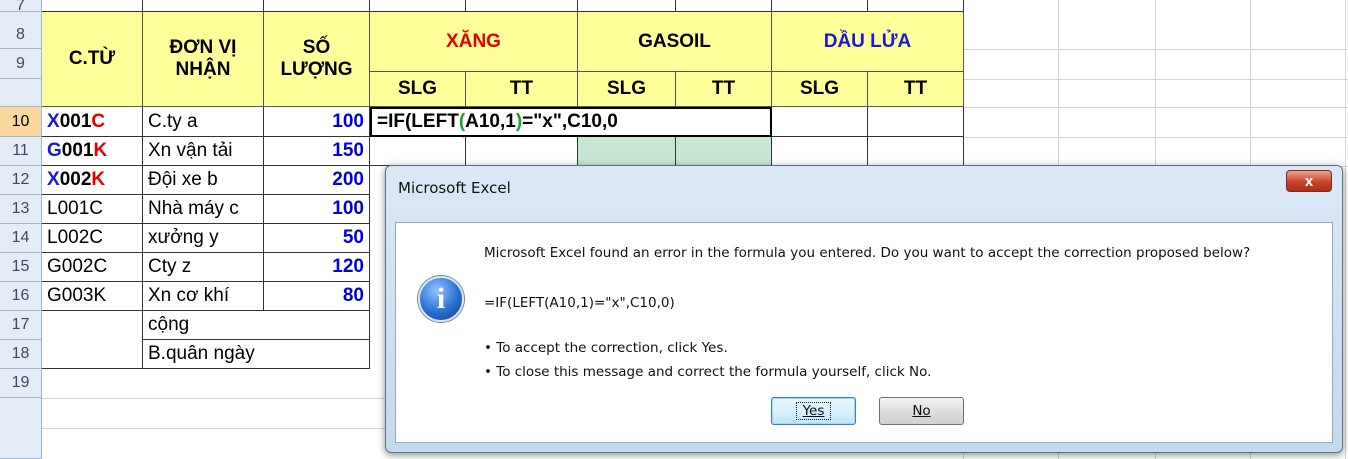 The image size is (1348, 459). What do you see at coordinates (203, 59) in the screenshot?
I see `header-donvi-nhan: ĐƠN VỊ NHẬN` at bounding box center [203, 59].